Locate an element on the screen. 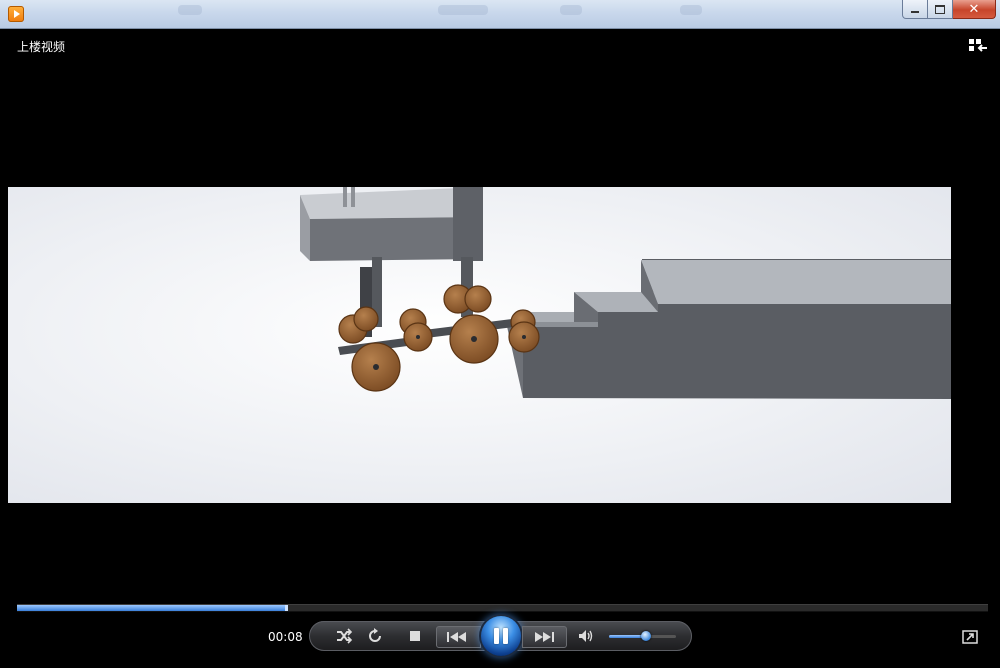 The image size is (1000, 668). pause-button is located at coordinates (501, 636).